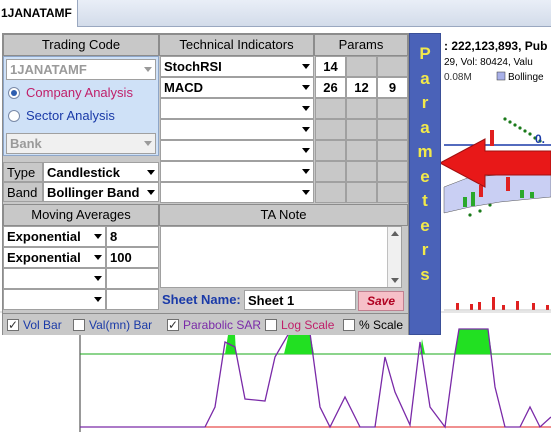  I want to click on ta-note-textarea, so click(281, 257).